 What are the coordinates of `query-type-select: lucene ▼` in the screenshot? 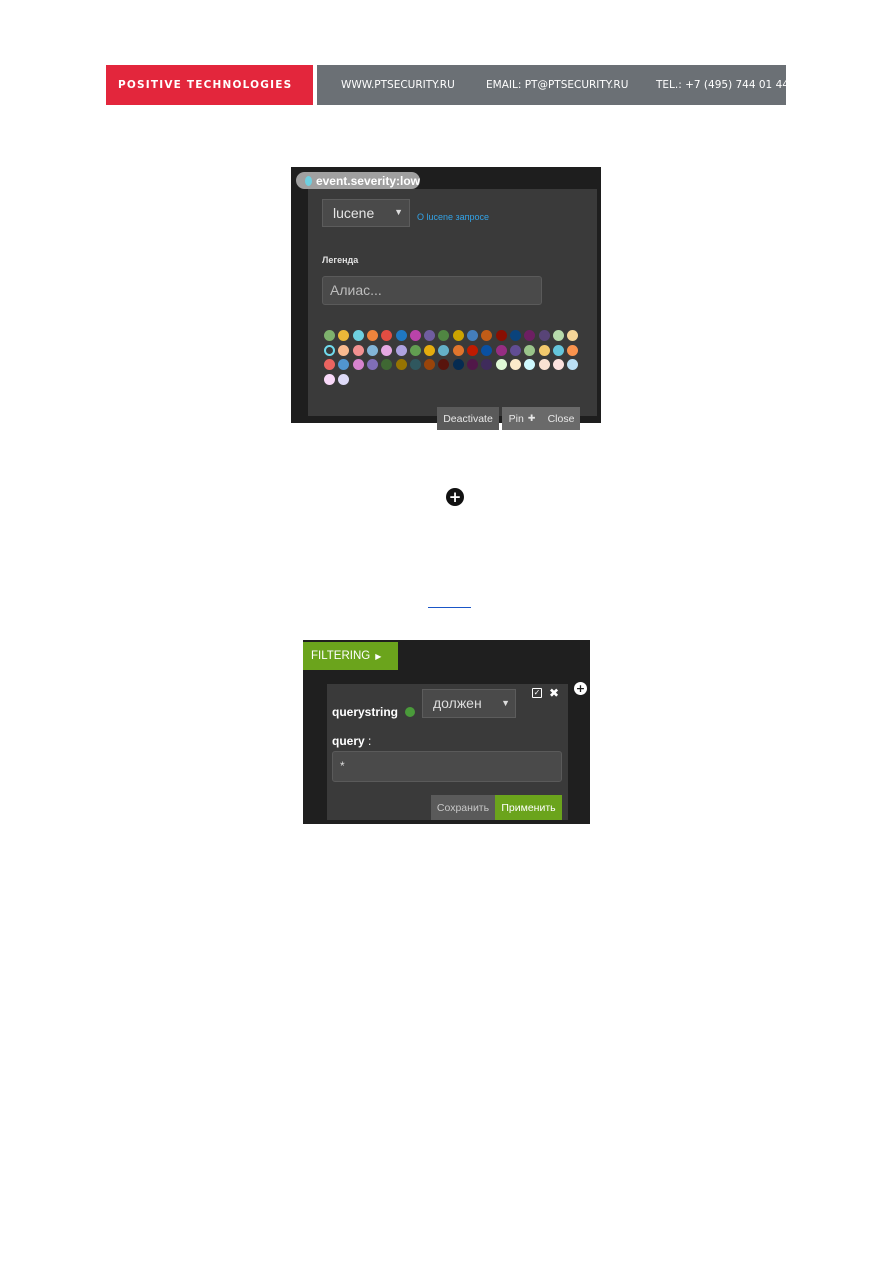 It's located at (366, 213).